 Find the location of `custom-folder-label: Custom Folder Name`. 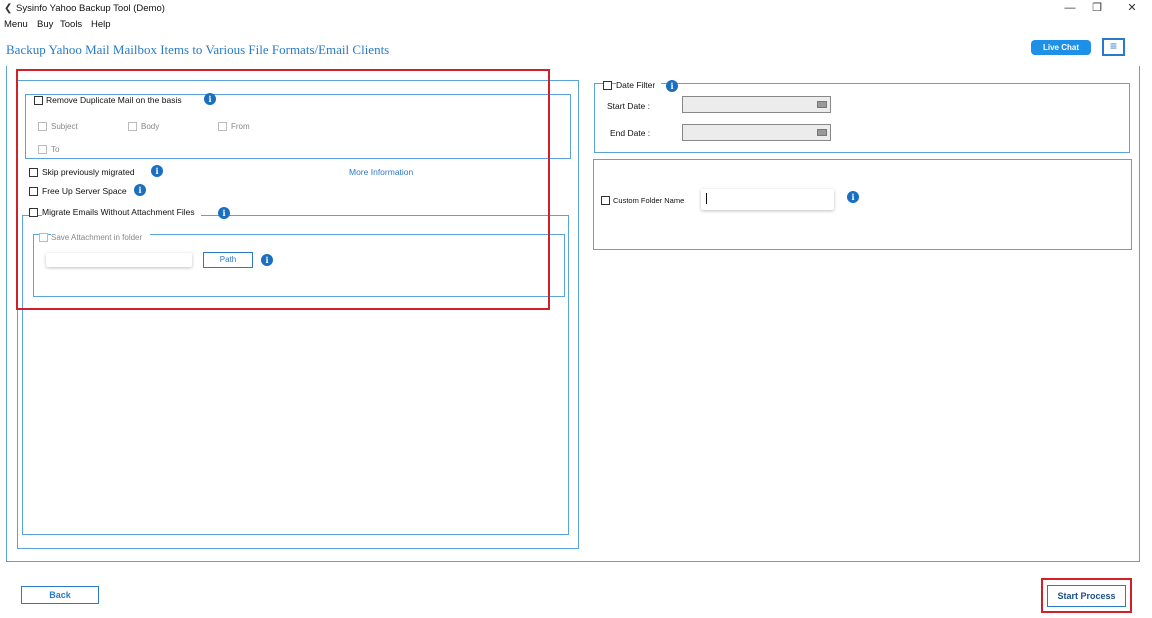

custom-folder-label: Custom Folder Name is located at coordinates (649, 200).